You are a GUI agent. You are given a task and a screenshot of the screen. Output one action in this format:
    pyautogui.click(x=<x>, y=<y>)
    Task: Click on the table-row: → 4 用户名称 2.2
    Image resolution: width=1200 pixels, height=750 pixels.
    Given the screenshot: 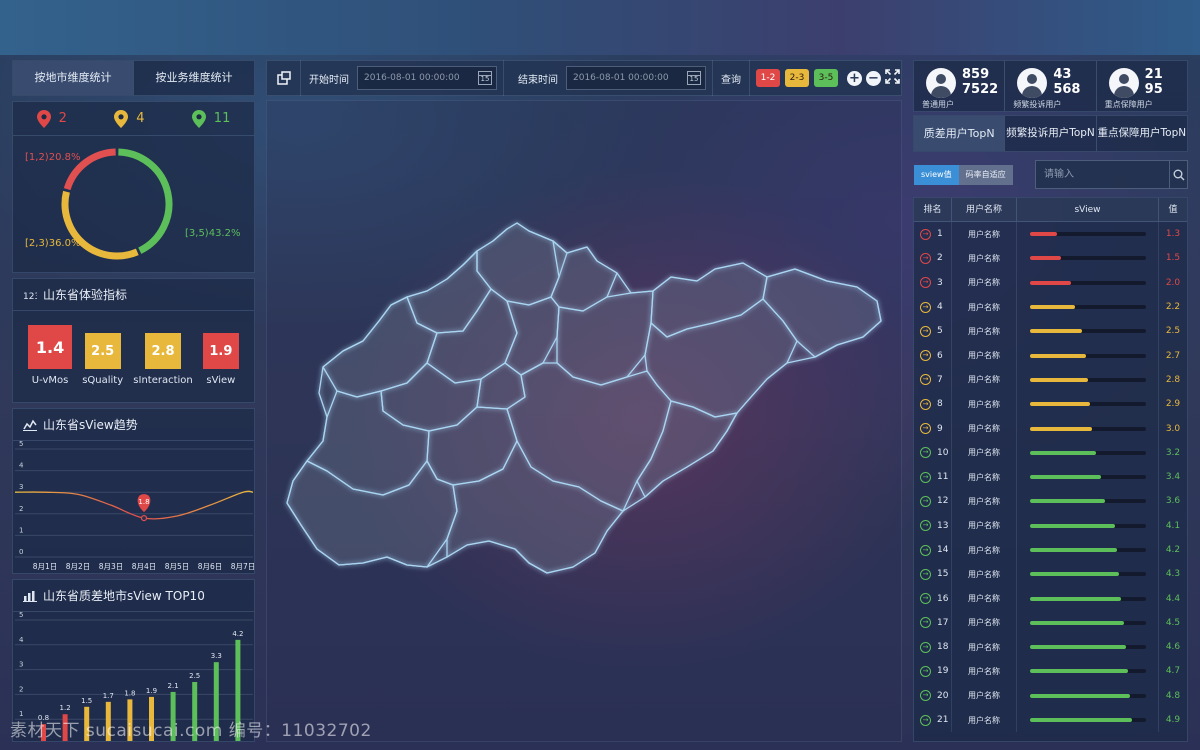 What is the action you would take?
    pyautogui.click(x=1050, y=307)
    